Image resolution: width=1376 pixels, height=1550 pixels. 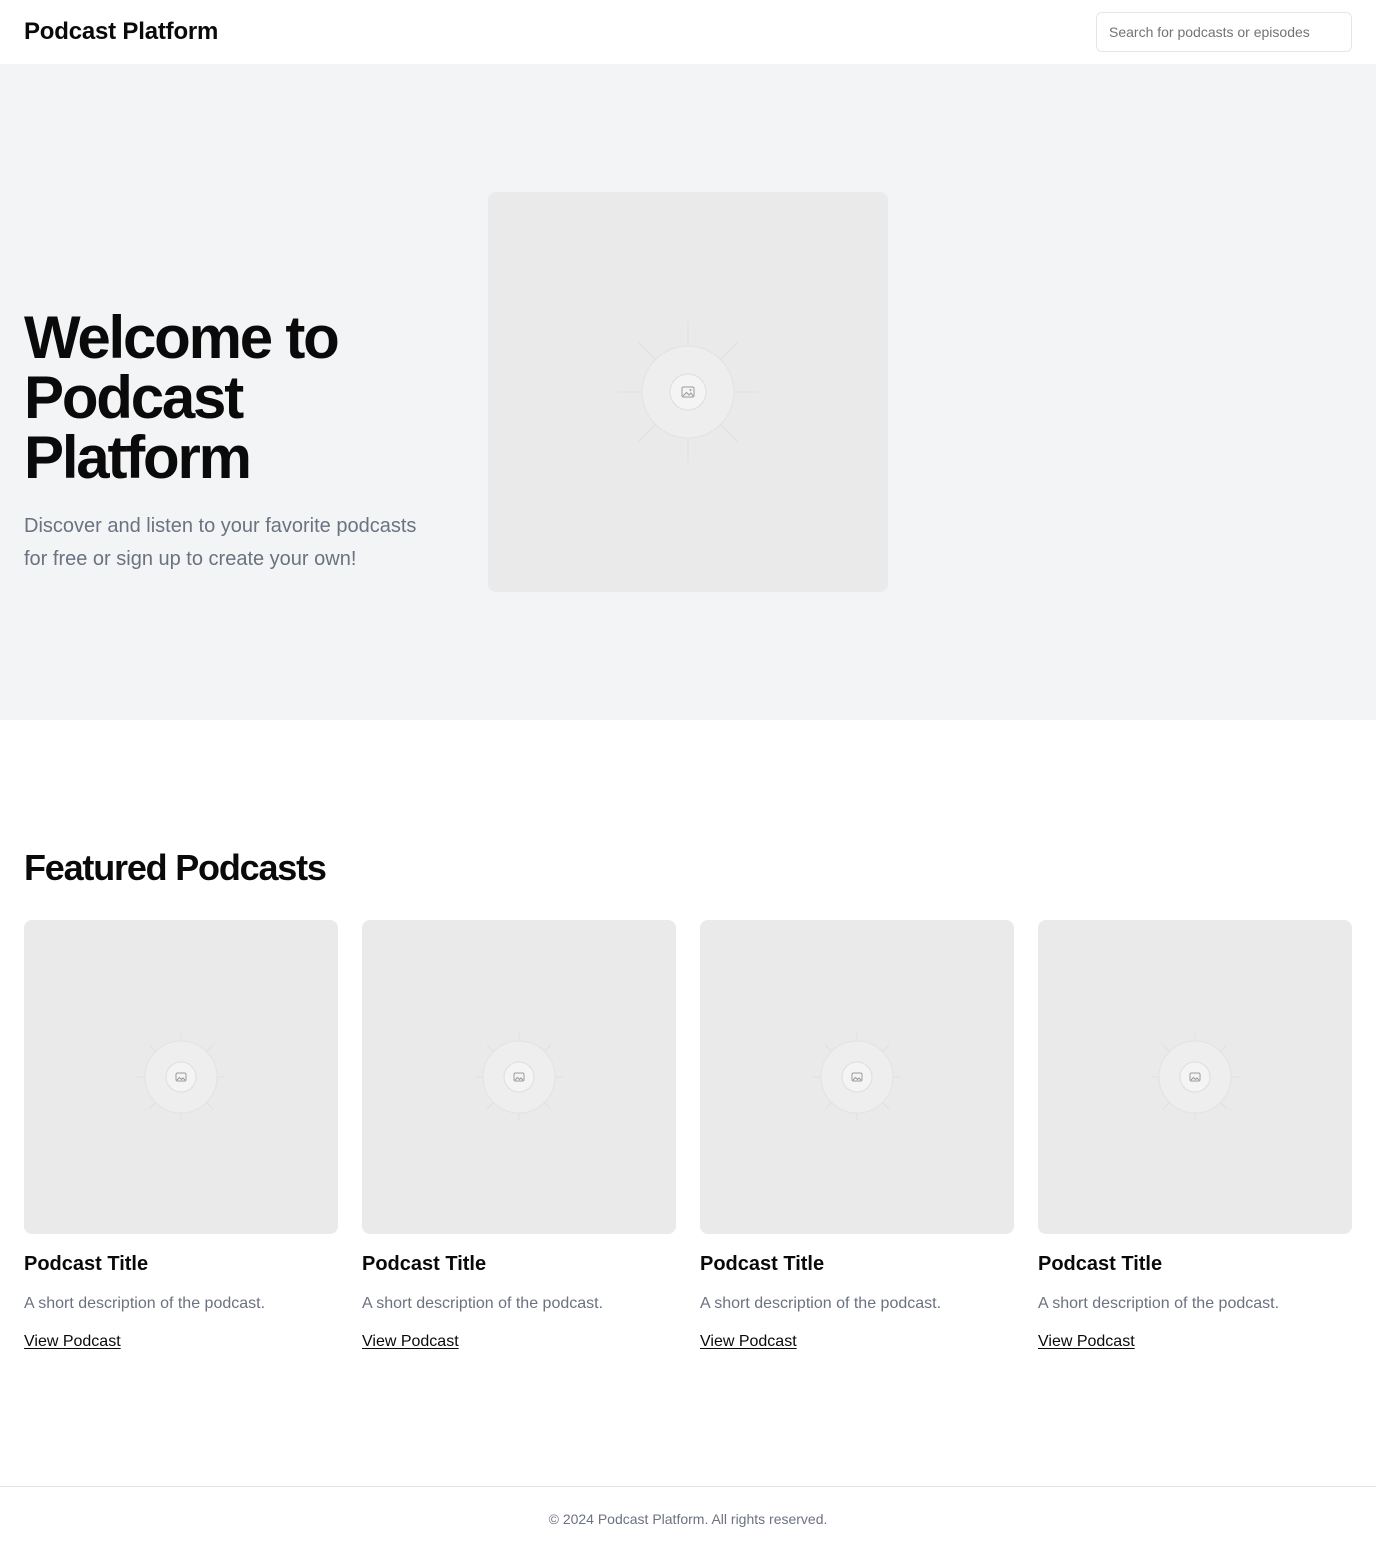 I want to click on hero-title: Welcome to Podcast Platform, so click(x=182, y=397).